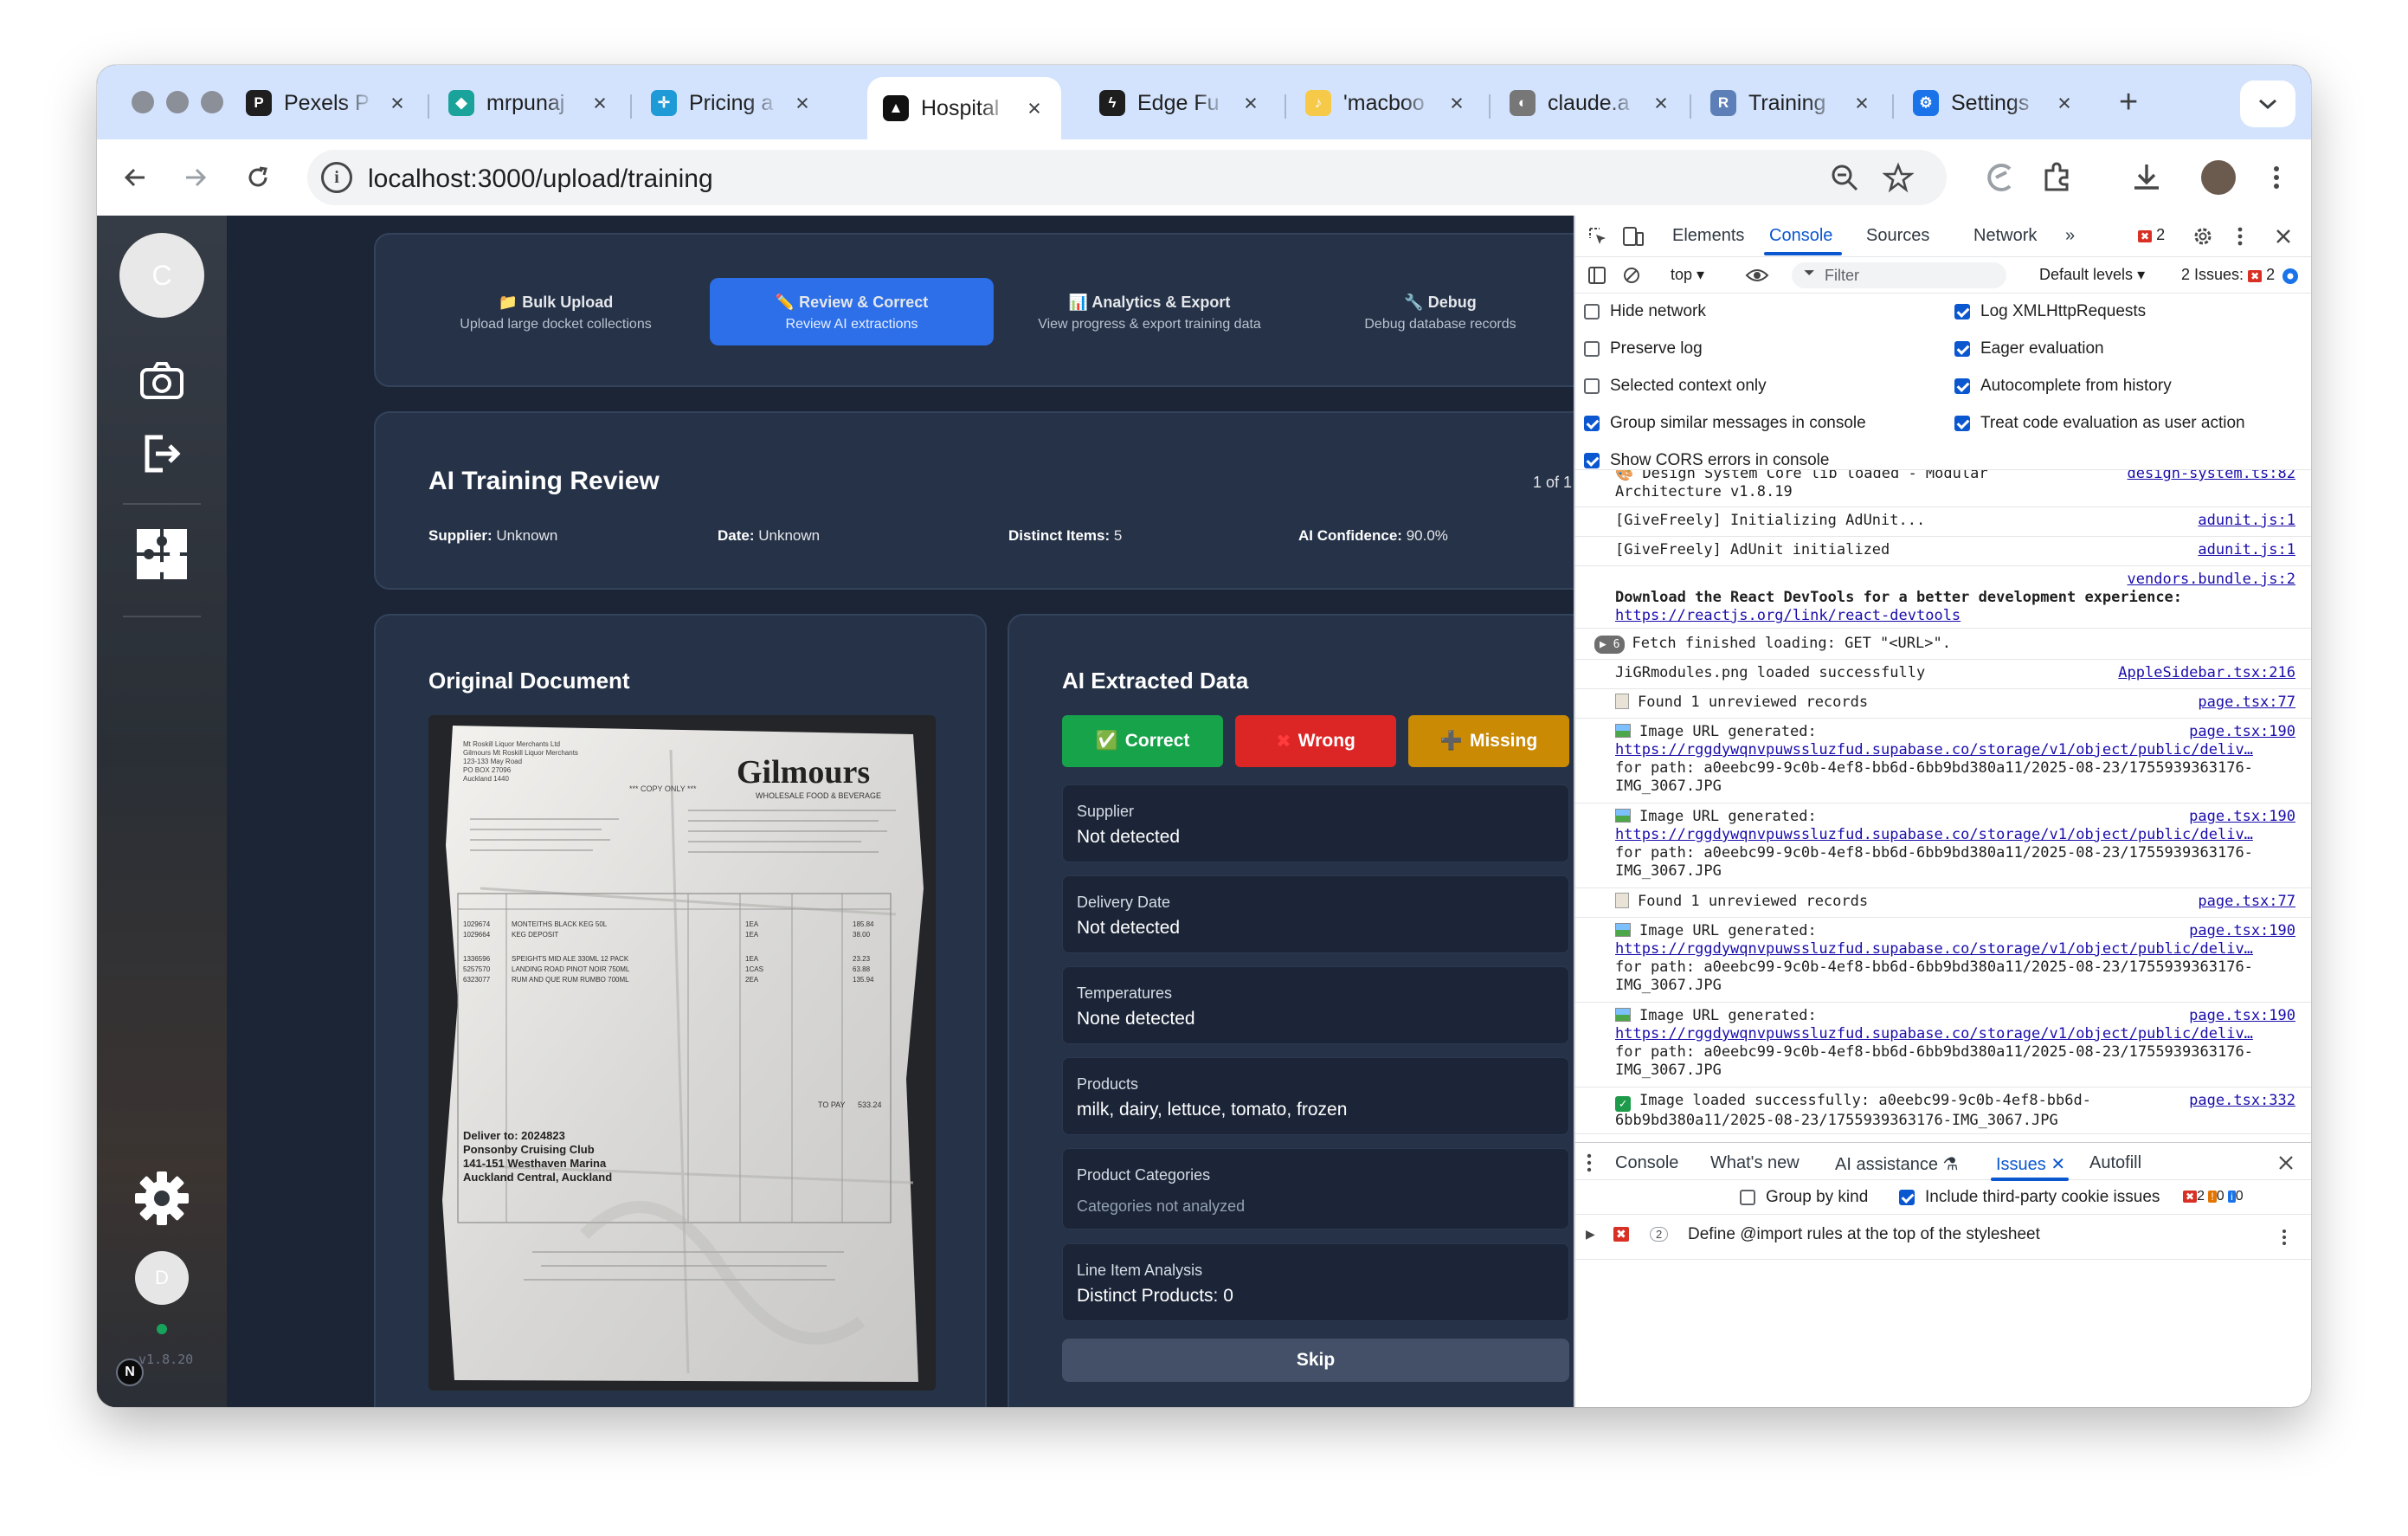 This screenshot has width=2408, height=1536. Describe the element at coordinates (2228, 275) in the screenshot. I see `issues-counter: 2 Issues: ✖ 2` at that location.